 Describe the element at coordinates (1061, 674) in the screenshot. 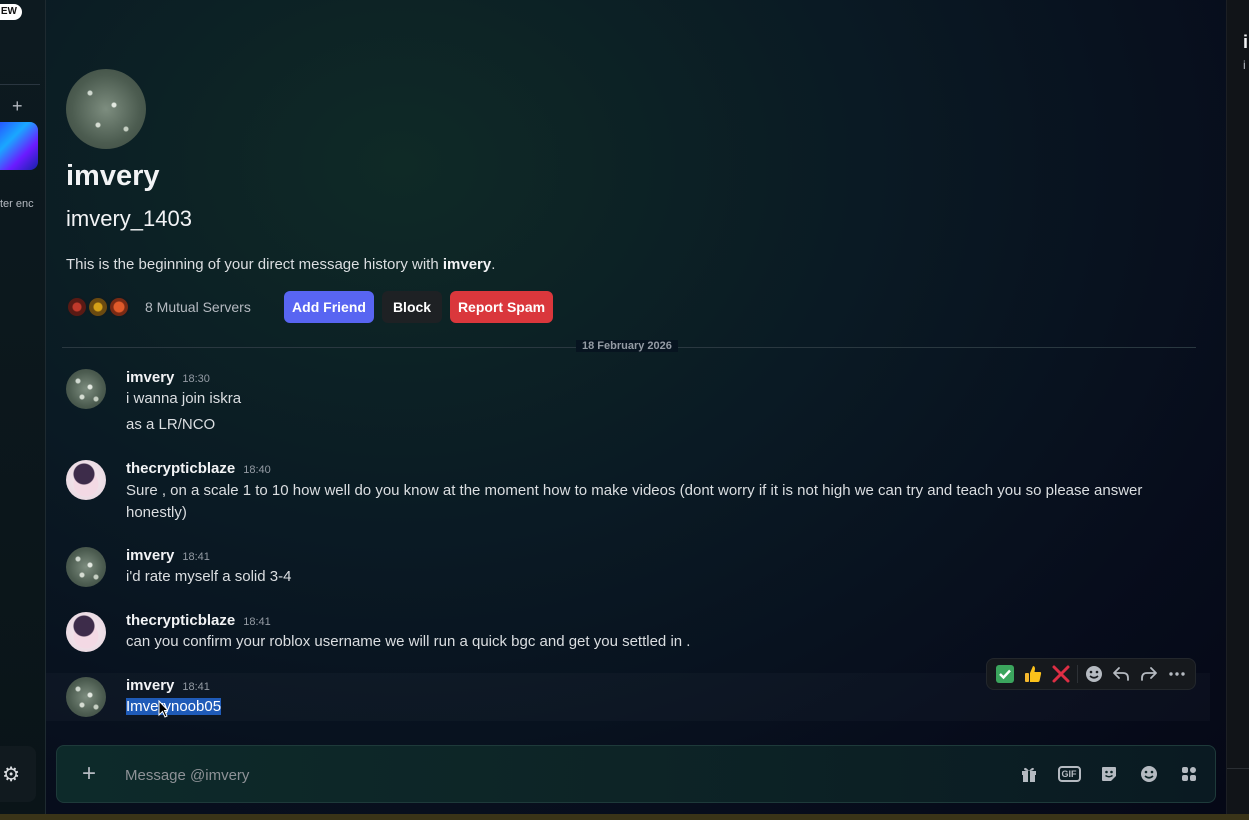

I see `cross-reaction-icon` at that location.